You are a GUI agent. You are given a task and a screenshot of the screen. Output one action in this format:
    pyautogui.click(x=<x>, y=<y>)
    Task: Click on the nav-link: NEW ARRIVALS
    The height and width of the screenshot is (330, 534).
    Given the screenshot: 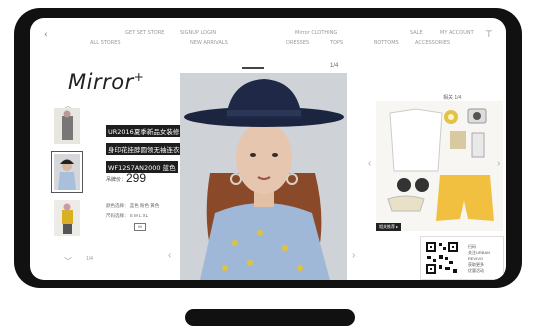 What is the action you would take?
    pyautogui.click(x=209, y=43)
    